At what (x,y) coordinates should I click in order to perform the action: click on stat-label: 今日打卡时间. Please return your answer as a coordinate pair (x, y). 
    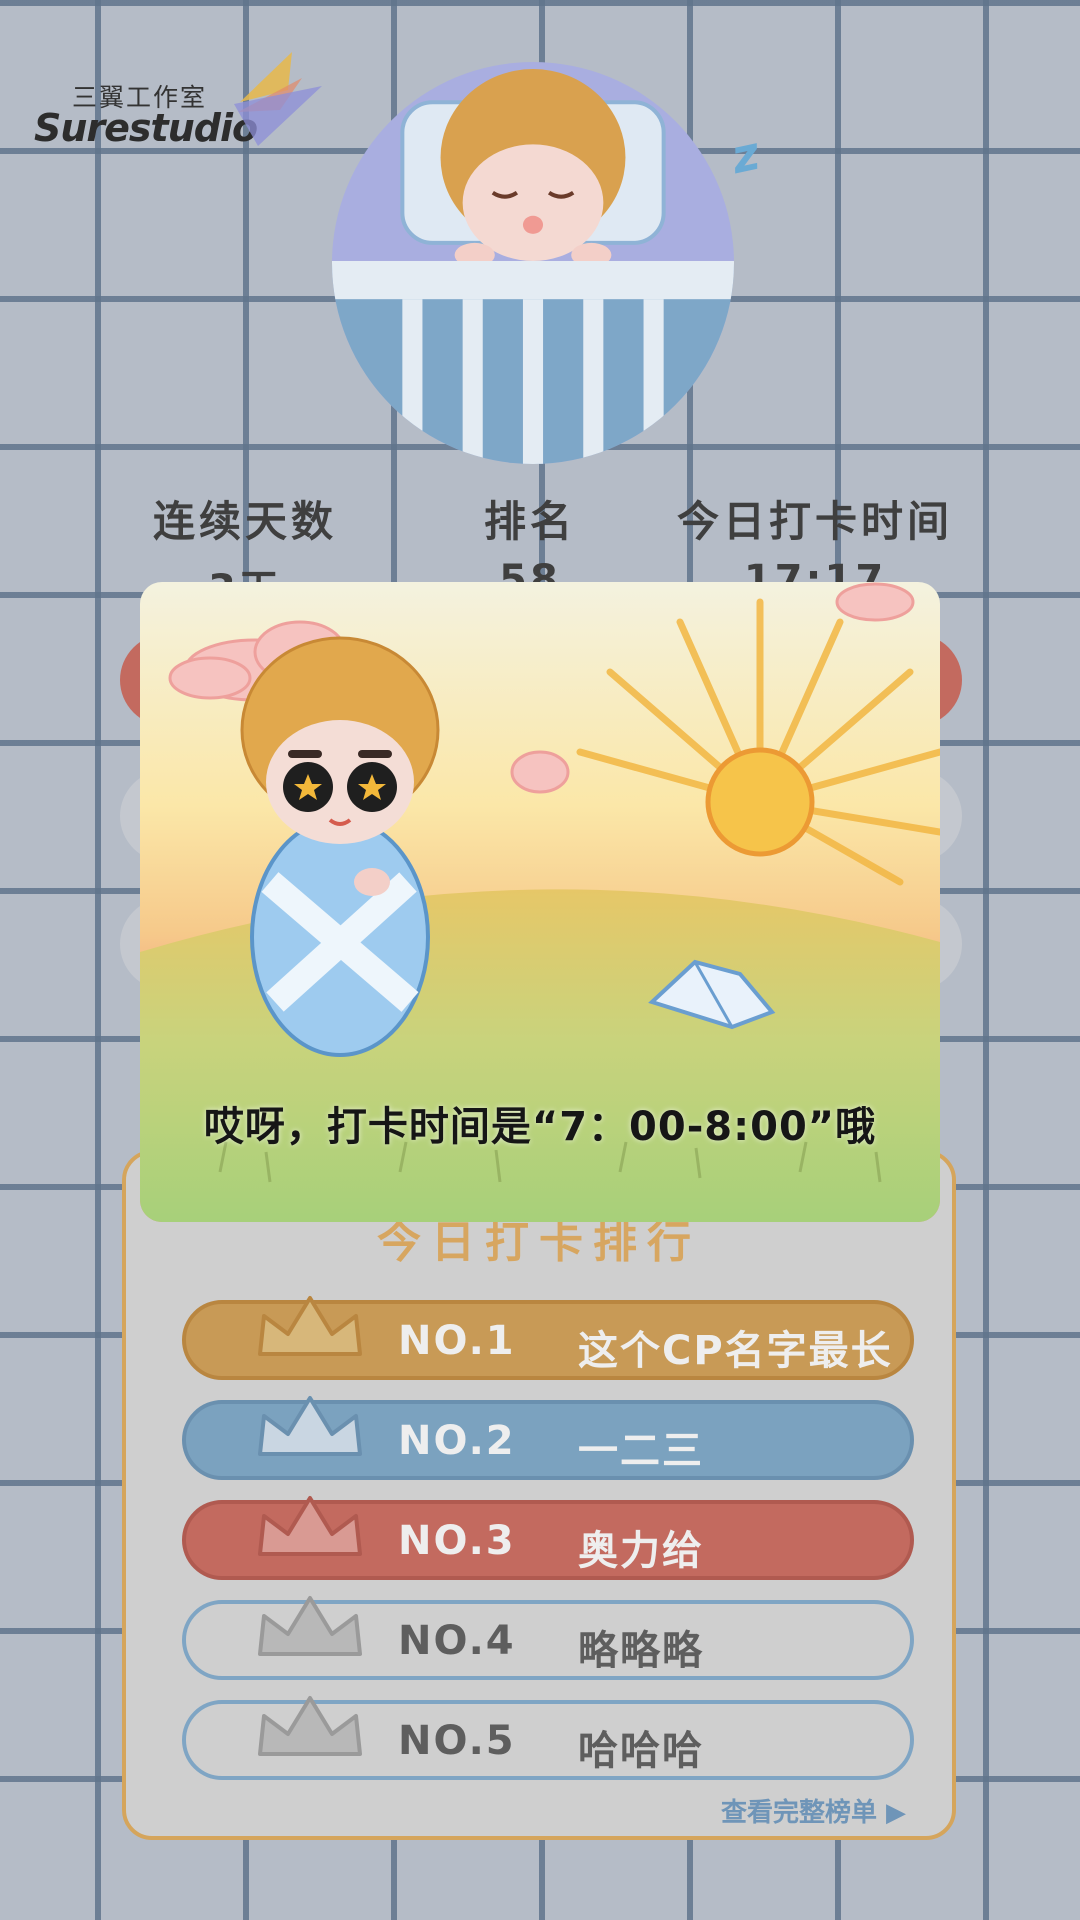
    Looking at the image, I should click on (814, 521).